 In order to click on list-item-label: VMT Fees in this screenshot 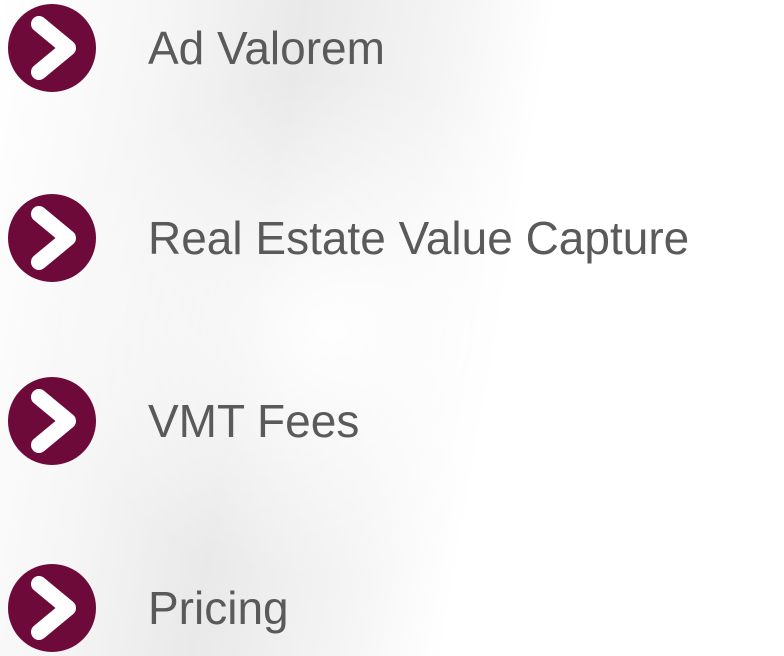, I will do `click(254, 421)`.